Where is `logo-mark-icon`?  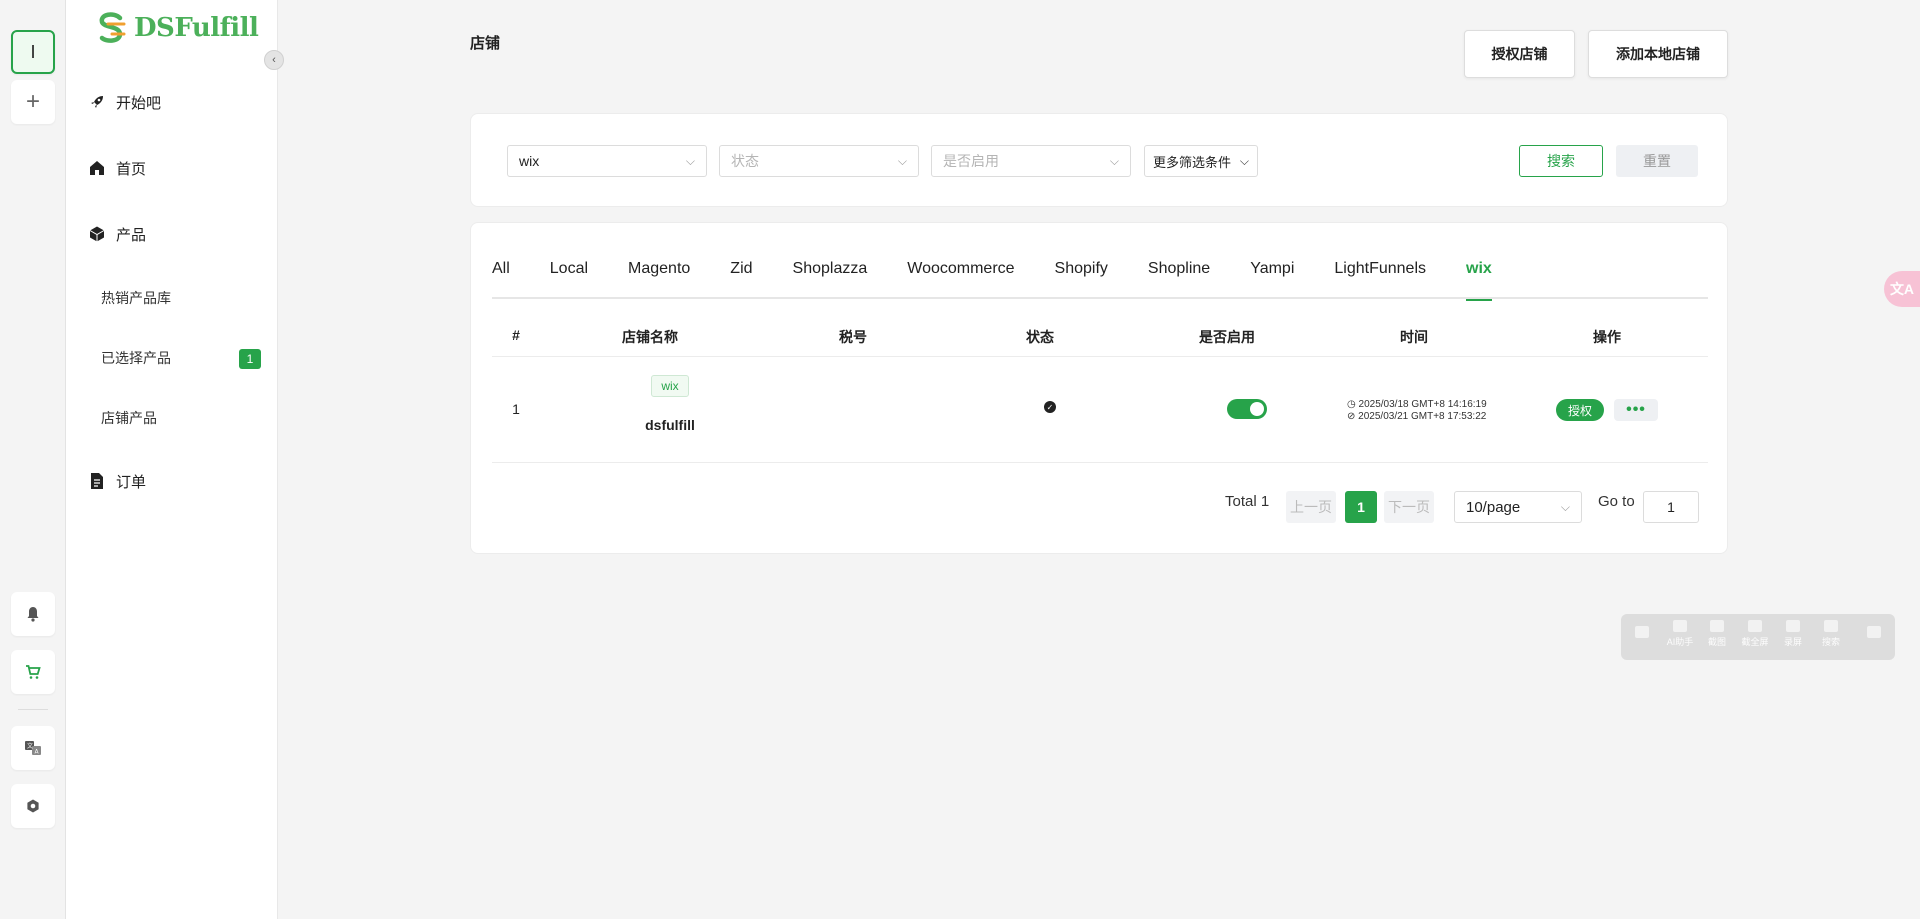 logo-mark-icon is located at coordinates (112, 27).